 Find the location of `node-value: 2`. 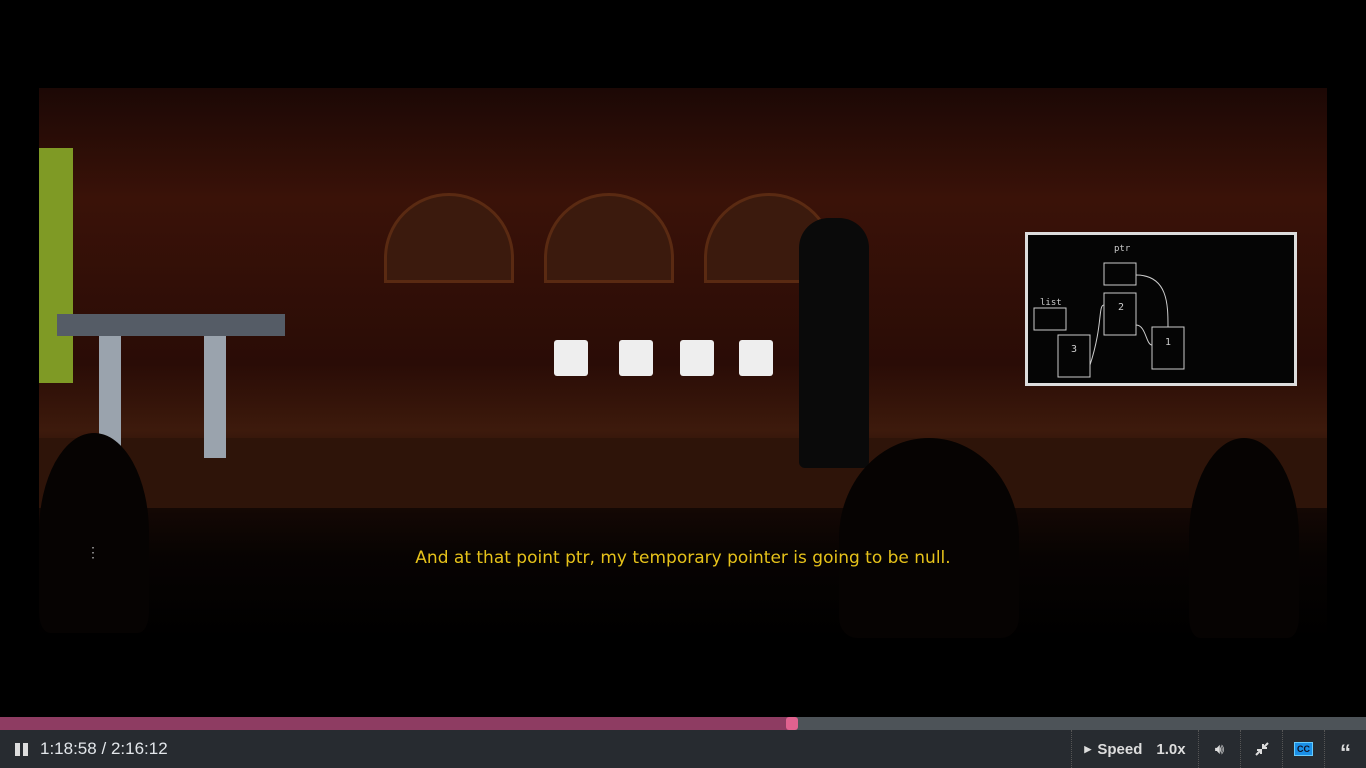

node-value: 2 is located at coordinates (1121, 307).